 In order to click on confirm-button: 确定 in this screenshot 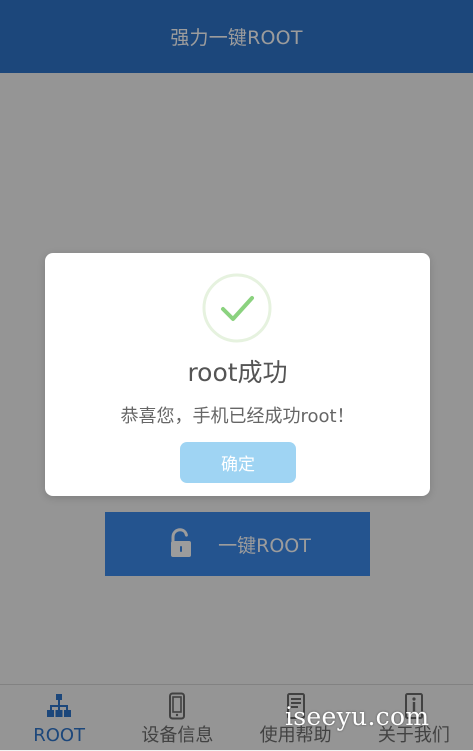, I will do `click(238, 462)`.